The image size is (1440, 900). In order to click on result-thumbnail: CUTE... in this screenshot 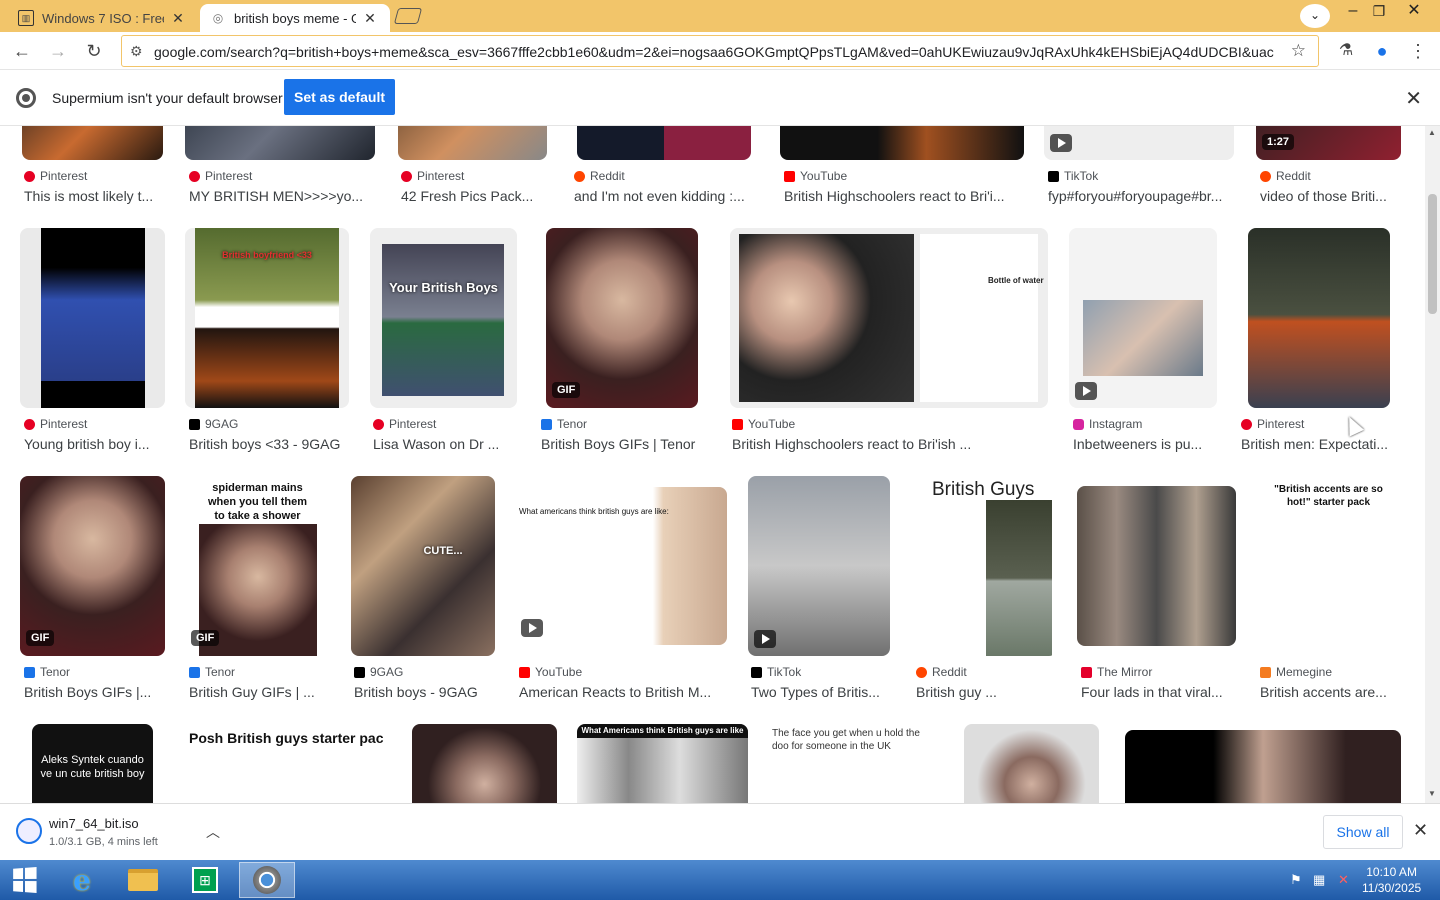, I will do `click(423, 566)`.